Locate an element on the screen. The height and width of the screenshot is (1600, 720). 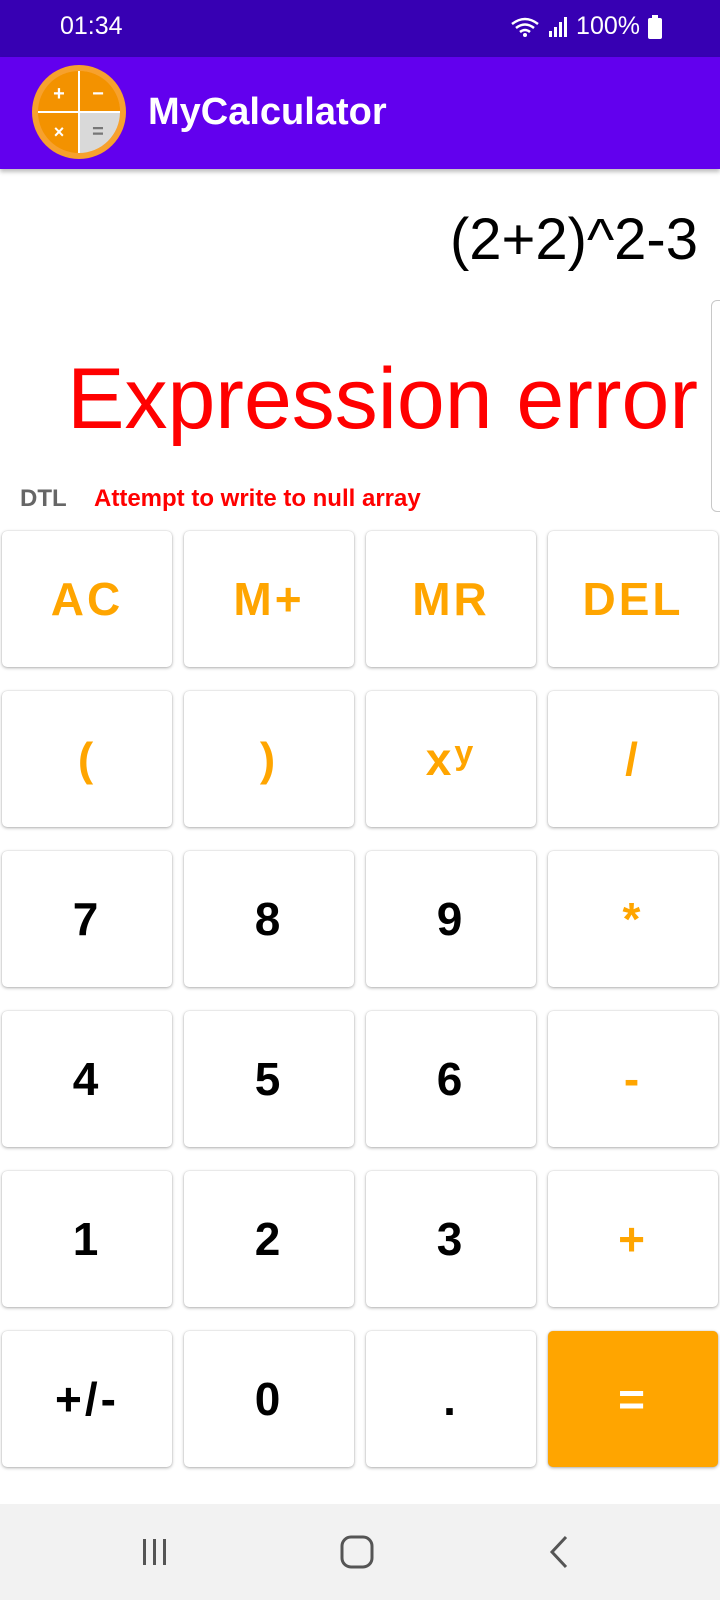
status-icons: 100% is located at coordinates (586, 26).